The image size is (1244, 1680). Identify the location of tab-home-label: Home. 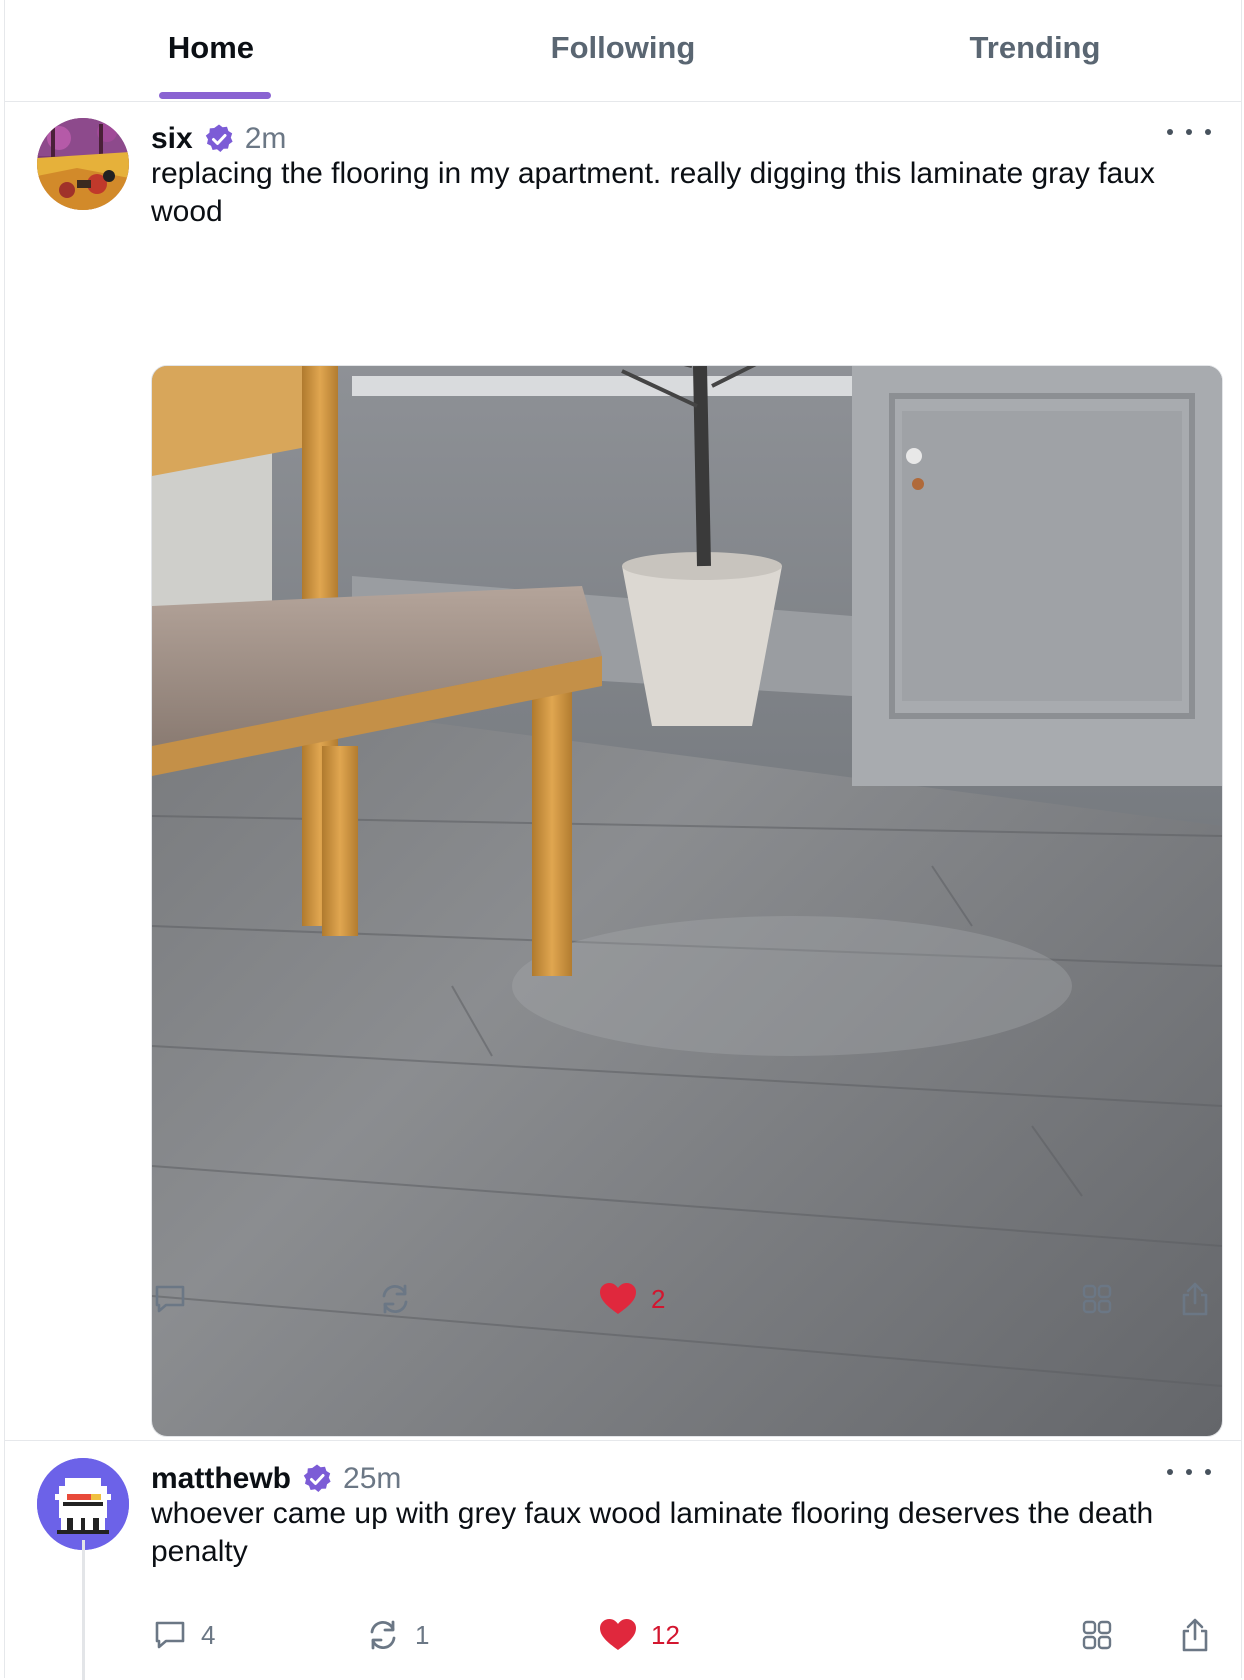
(211, 47).